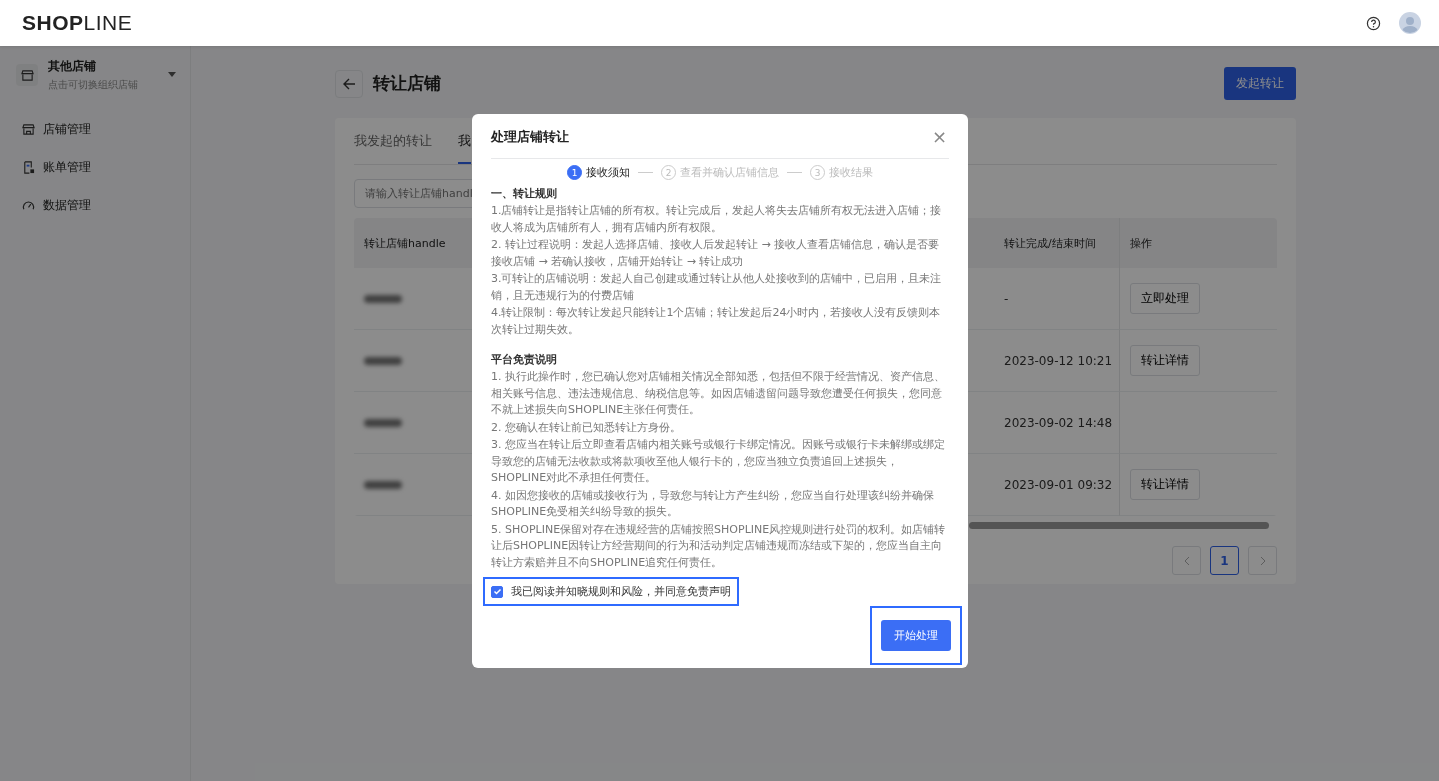  Describe the element at coordinates (77, 23) in the screenshot. I see `logo: SHOPLINE` at that location.